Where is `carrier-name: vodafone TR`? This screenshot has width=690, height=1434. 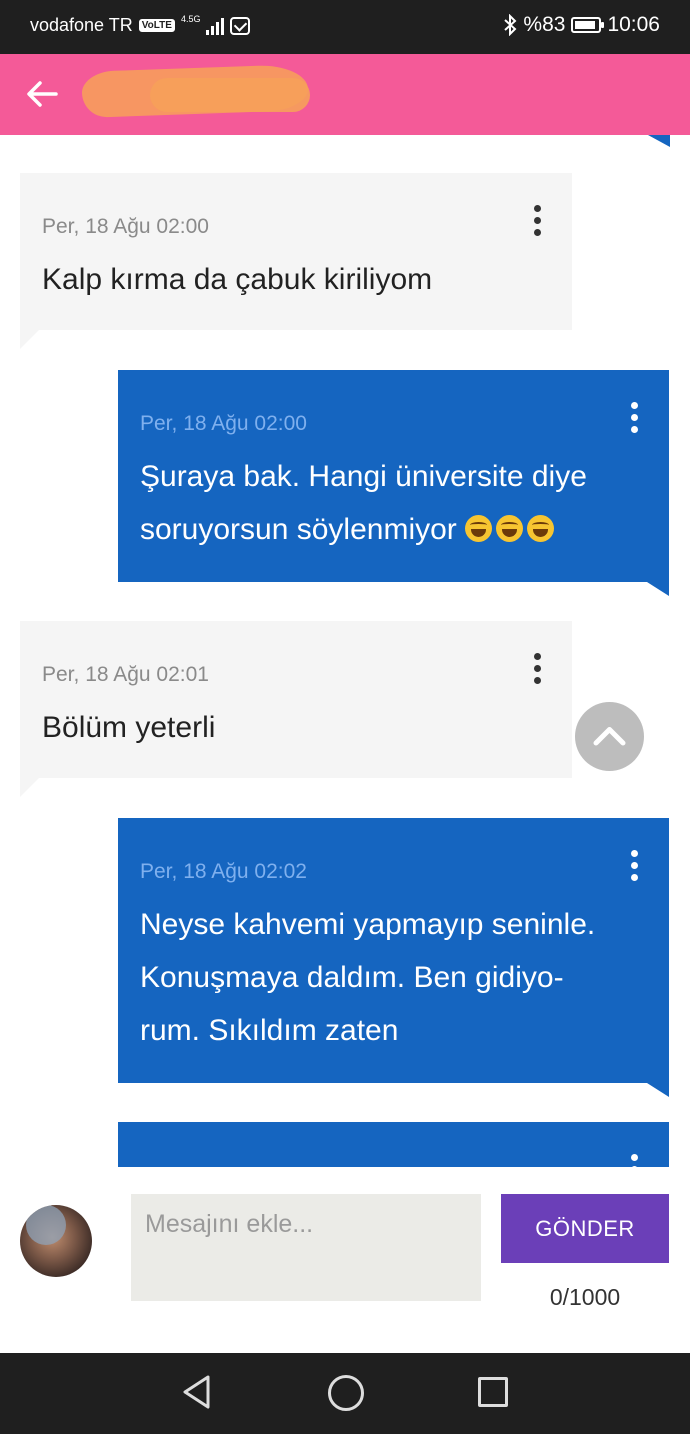 carrier-name: vodafone TR is located at coordinates (81, 25).